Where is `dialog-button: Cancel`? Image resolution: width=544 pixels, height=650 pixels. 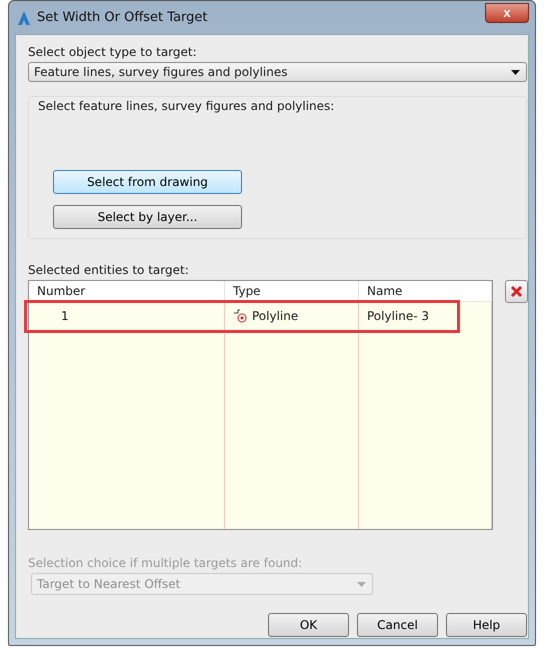 dialog-button: Cancel is located at coordinates (397, 625).